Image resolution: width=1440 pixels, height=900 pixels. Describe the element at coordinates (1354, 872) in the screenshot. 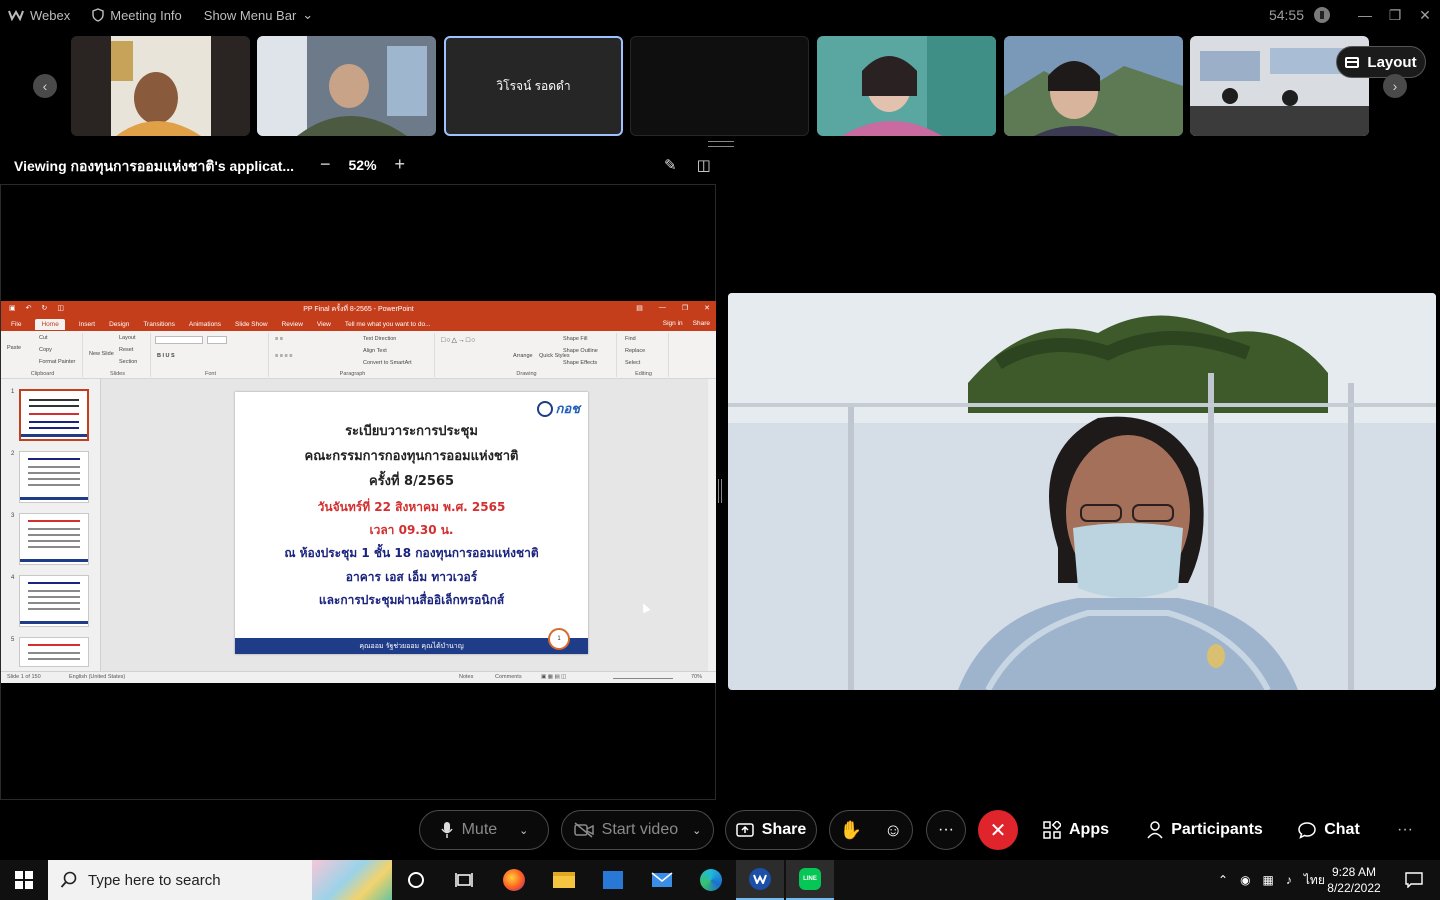

I see `clock-time: 9:28 AM` at that location.